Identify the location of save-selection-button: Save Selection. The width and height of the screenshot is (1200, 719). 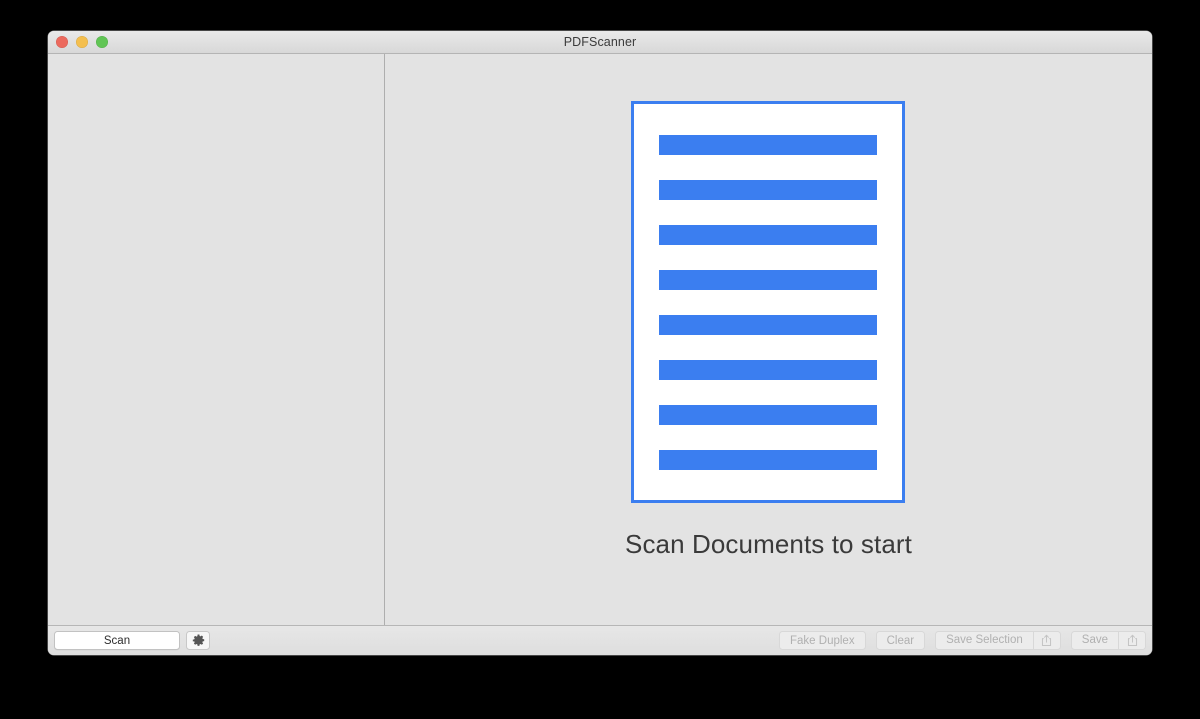
(984, 640).